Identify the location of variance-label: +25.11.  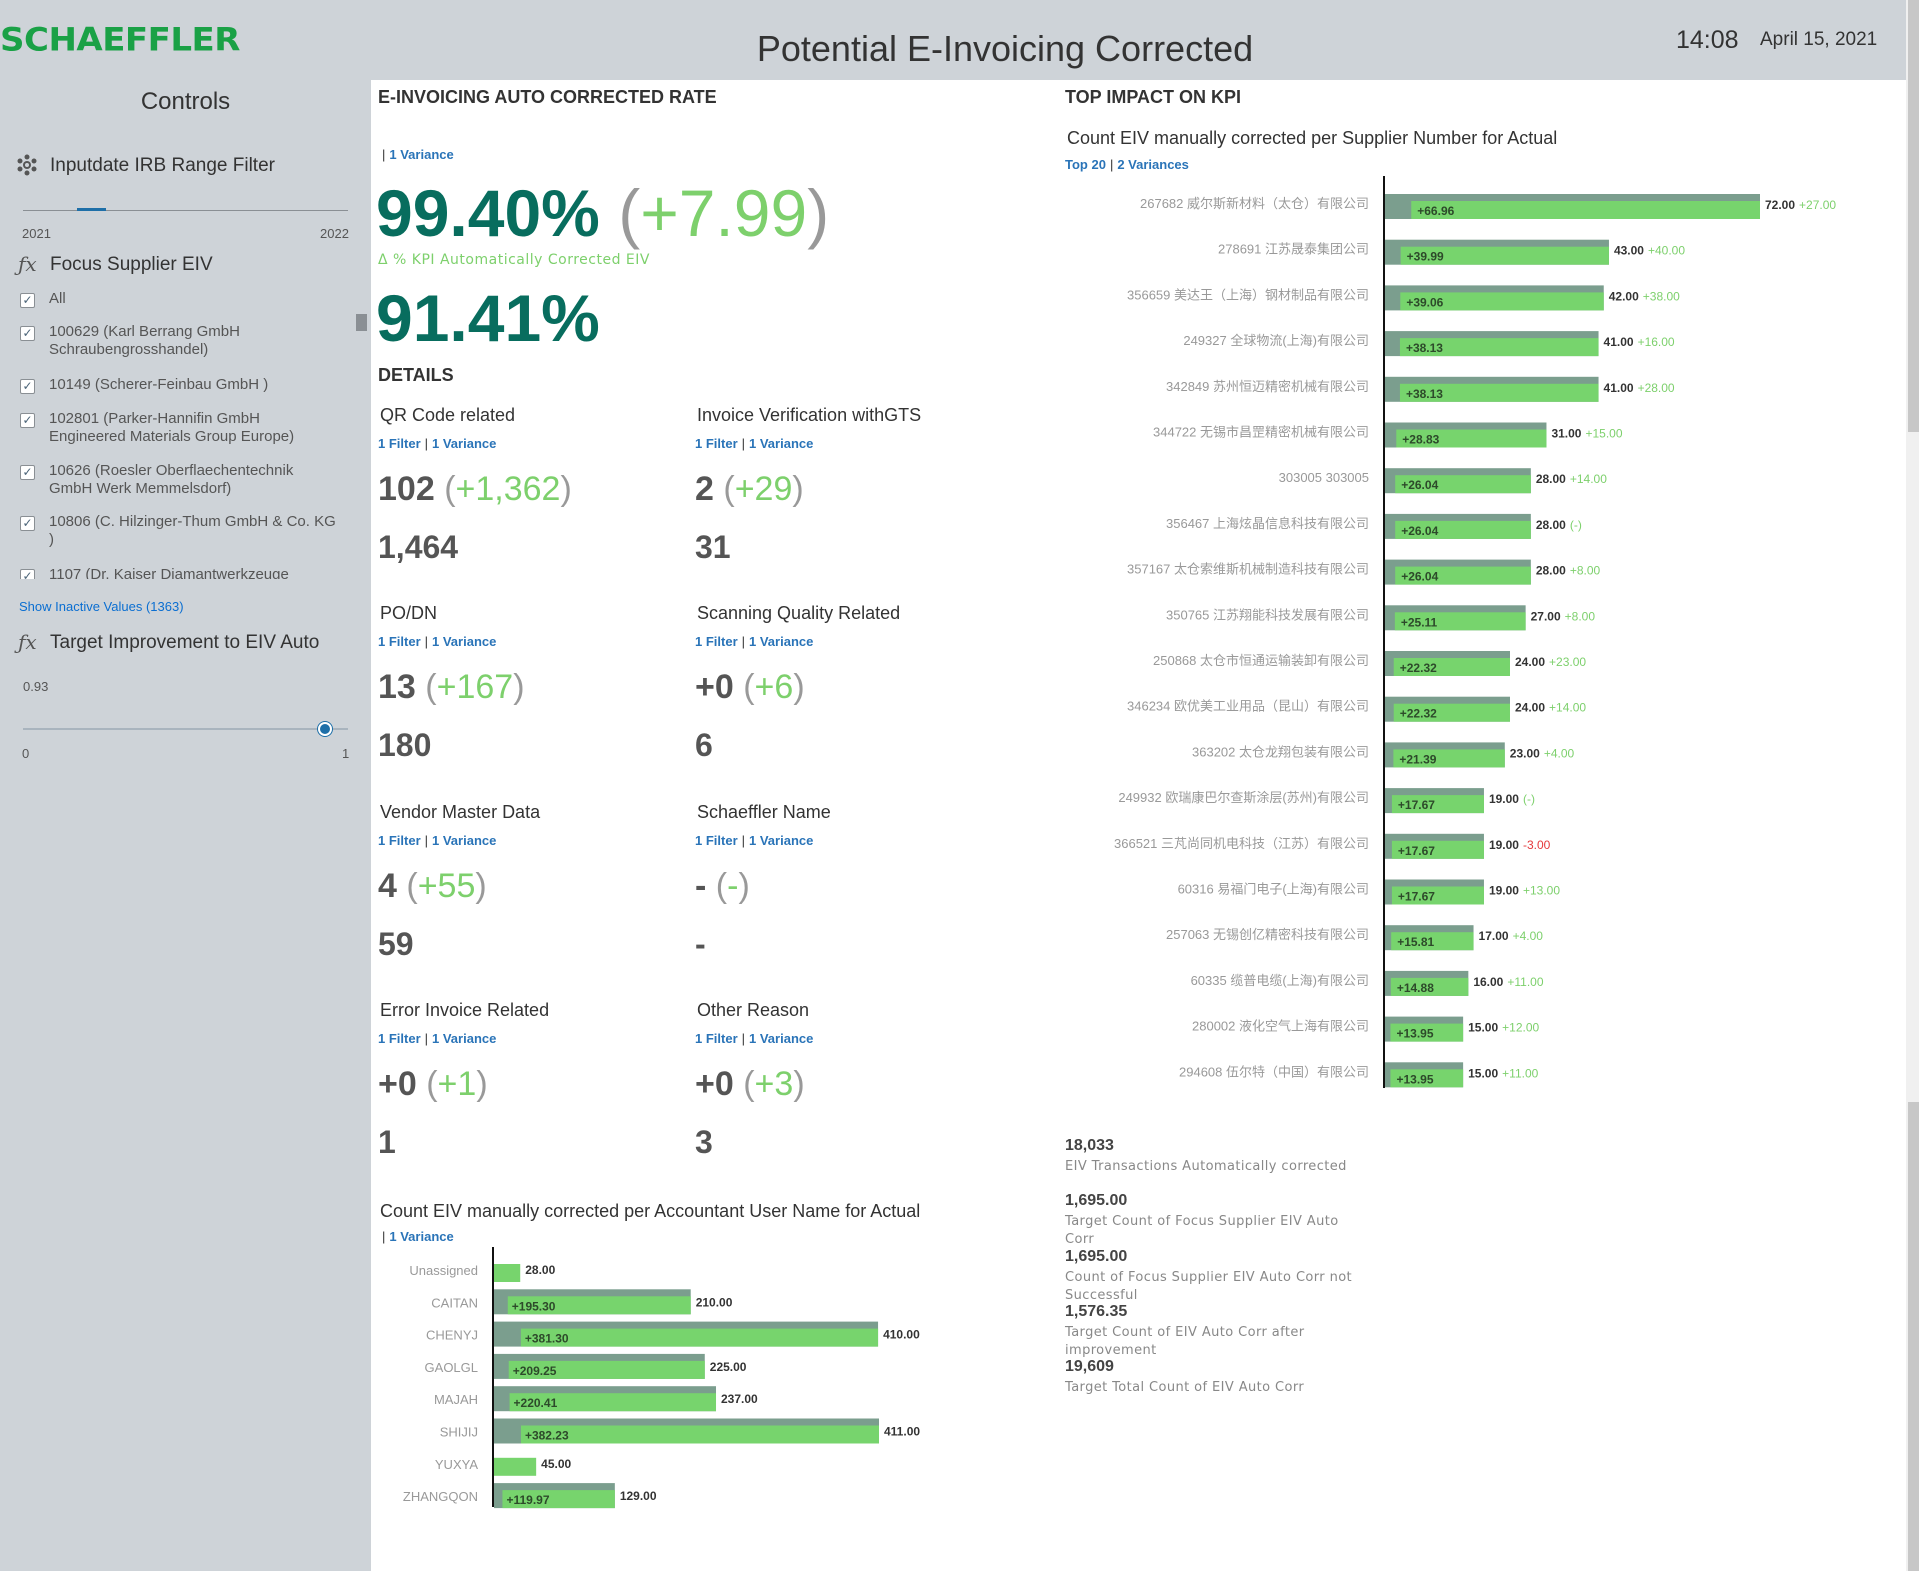
(1419, 622).